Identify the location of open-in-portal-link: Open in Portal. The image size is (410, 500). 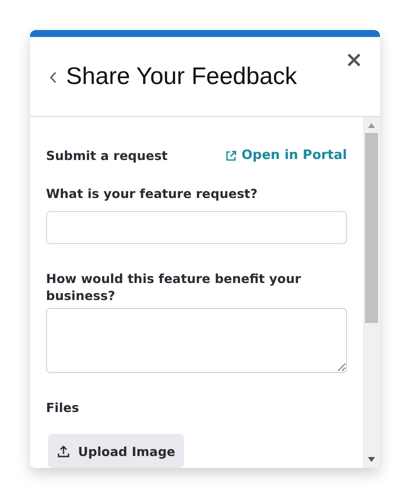
(286, 155).